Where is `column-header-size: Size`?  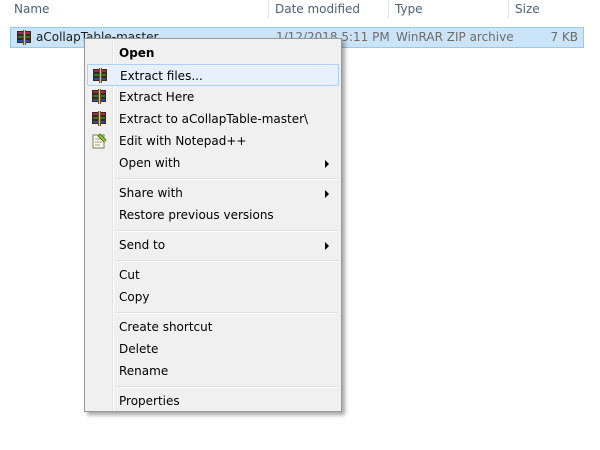 column-header-size: Size is located at coordinates (527, 9).